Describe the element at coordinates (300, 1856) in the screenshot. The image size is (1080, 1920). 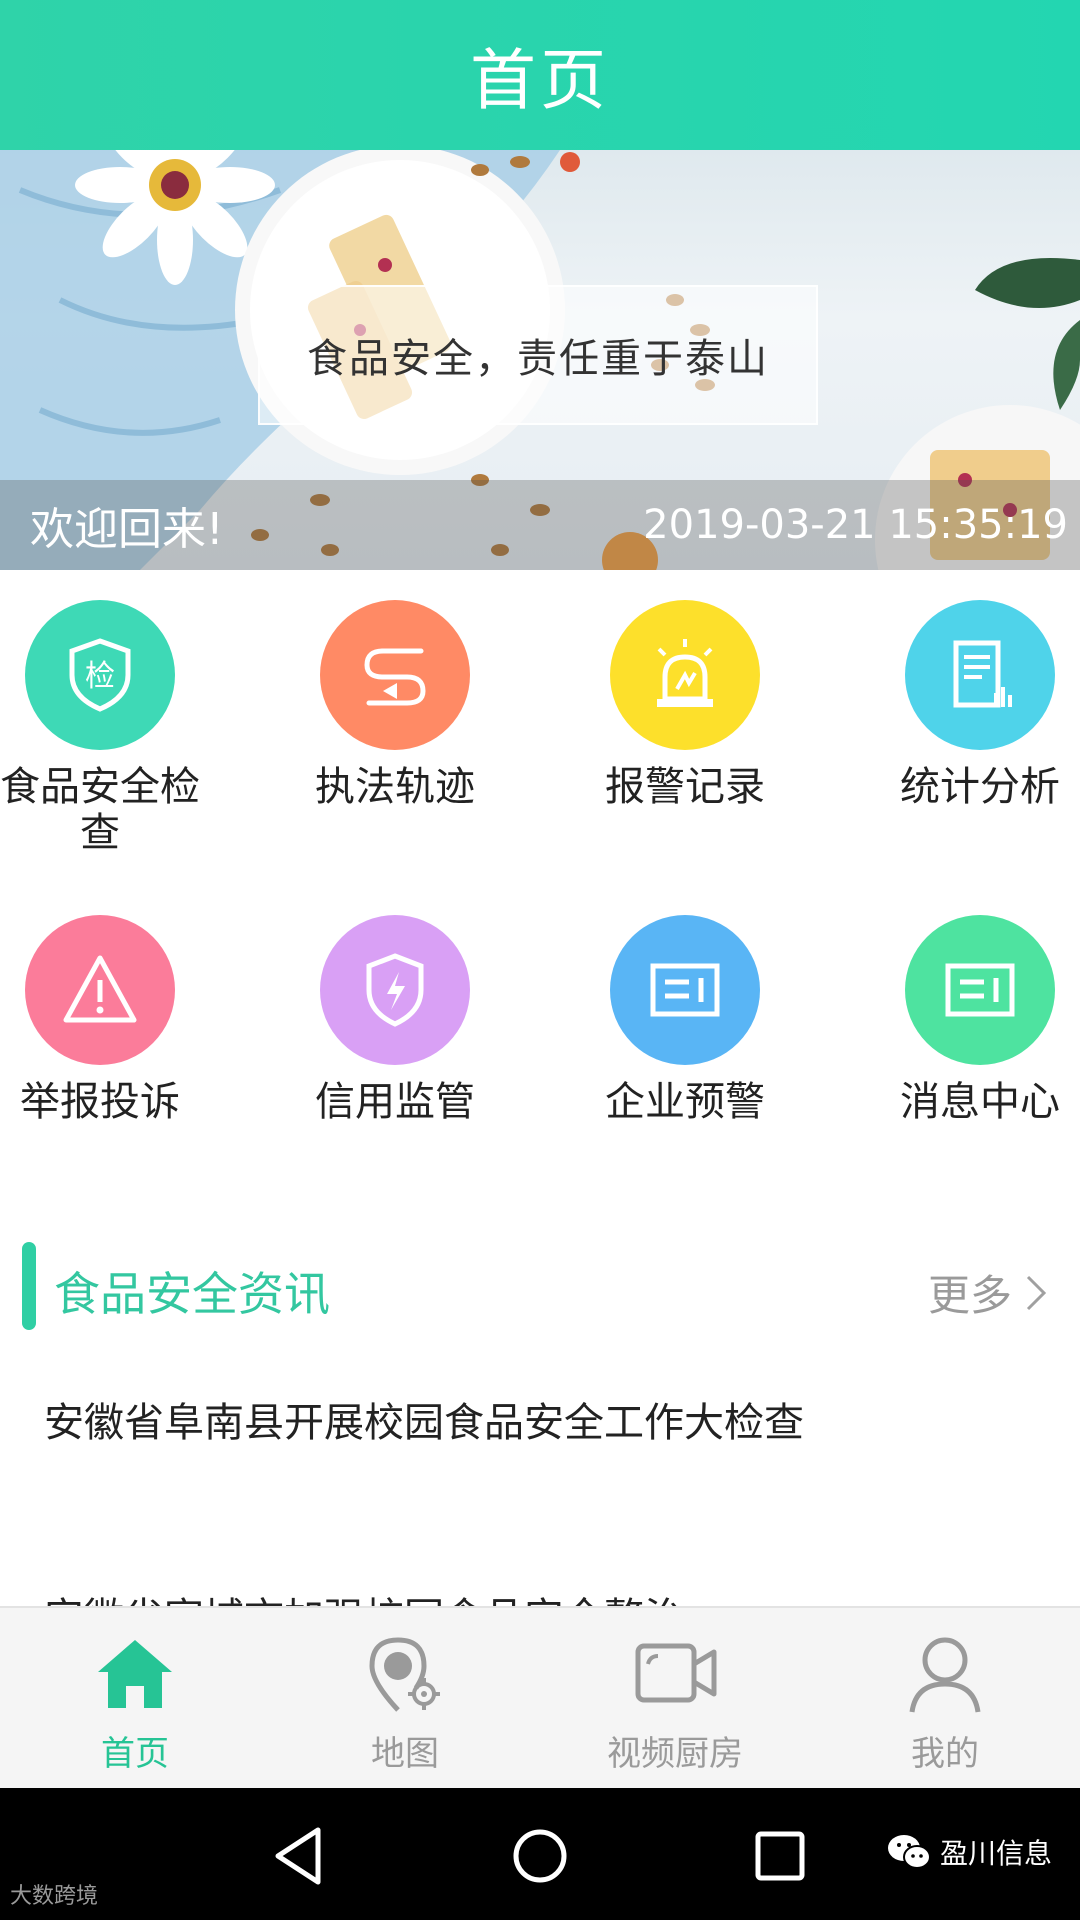
I see `back-icon` at that location.